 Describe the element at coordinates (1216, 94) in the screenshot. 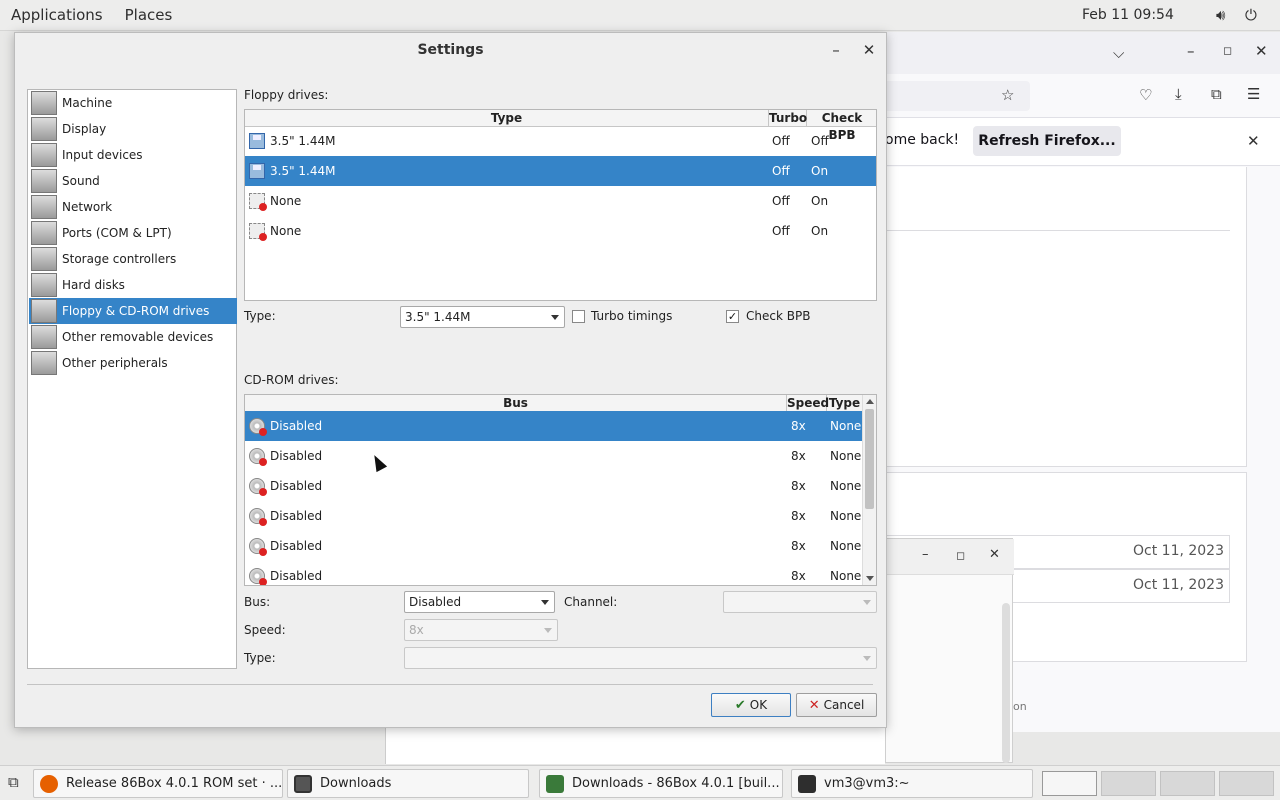

I see `extensions-icon: ⧉` at that location.